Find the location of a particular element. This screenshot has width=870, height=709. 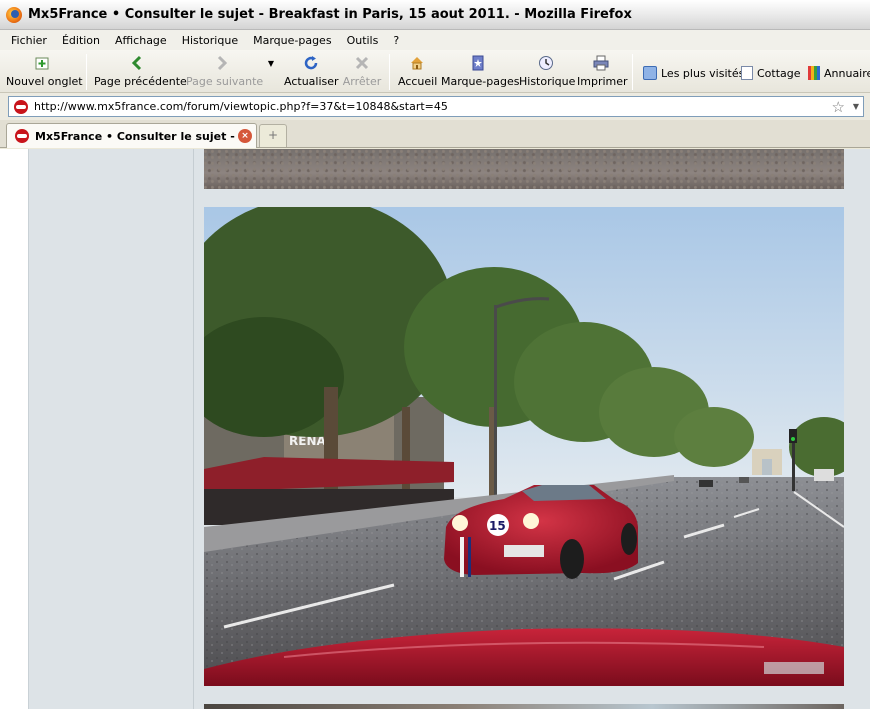

bookmarks-button: Marque-pages is located at coordinates (480, 72).